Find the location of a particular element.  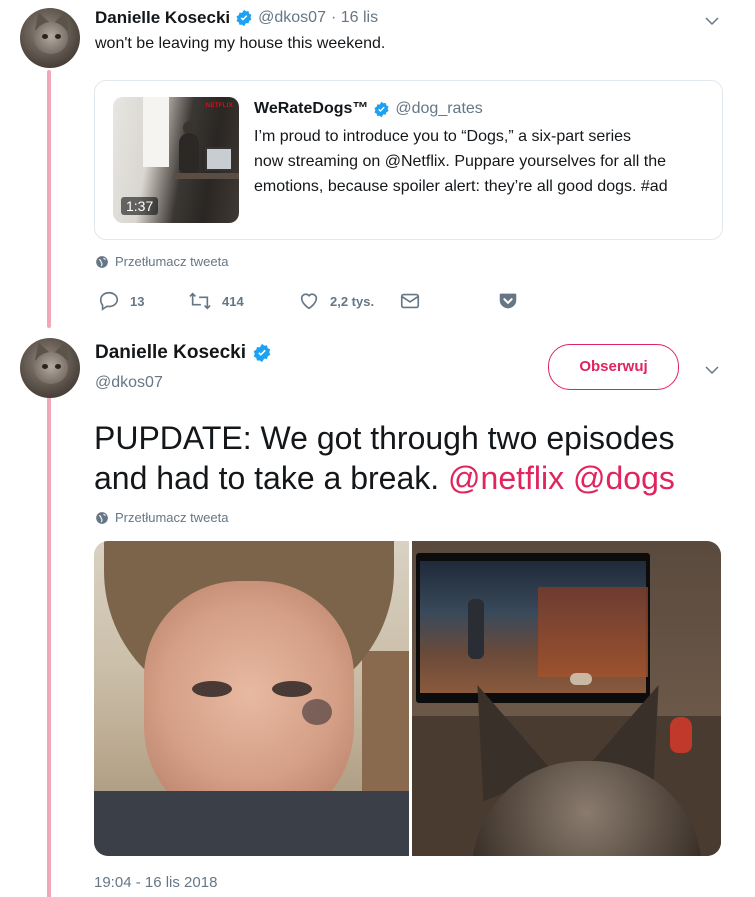

retweet-icon is located at coordinates (200, 301).